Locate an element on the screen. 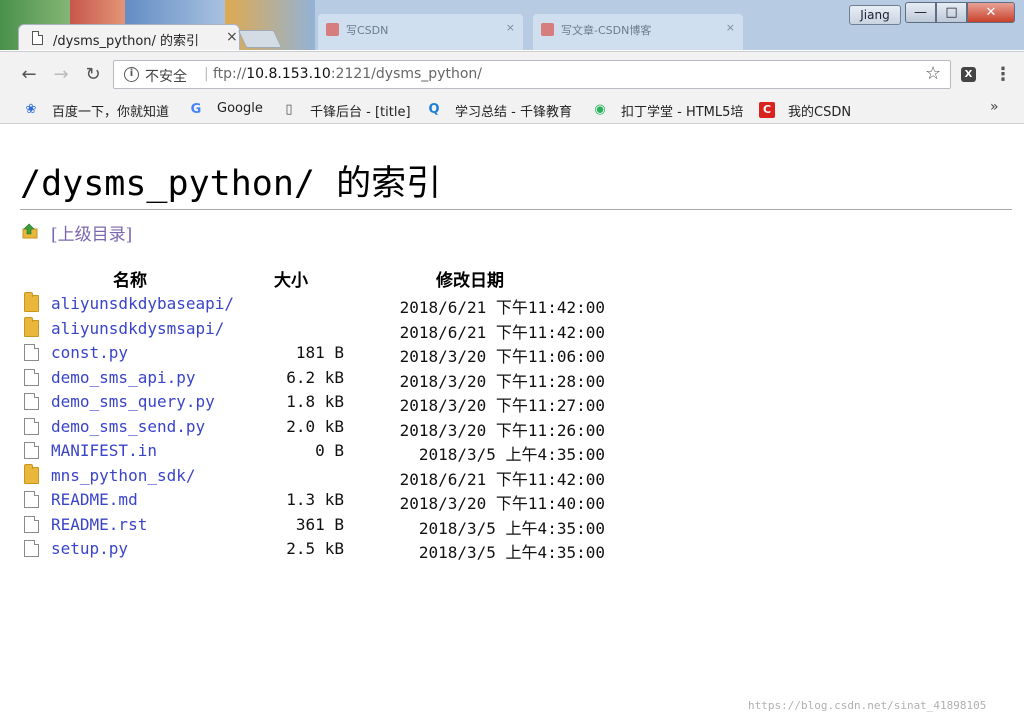 Image resolution: width=1024 pixels, height=722 pixels. page-icon: ▯ is located at coordinates (289, 109).